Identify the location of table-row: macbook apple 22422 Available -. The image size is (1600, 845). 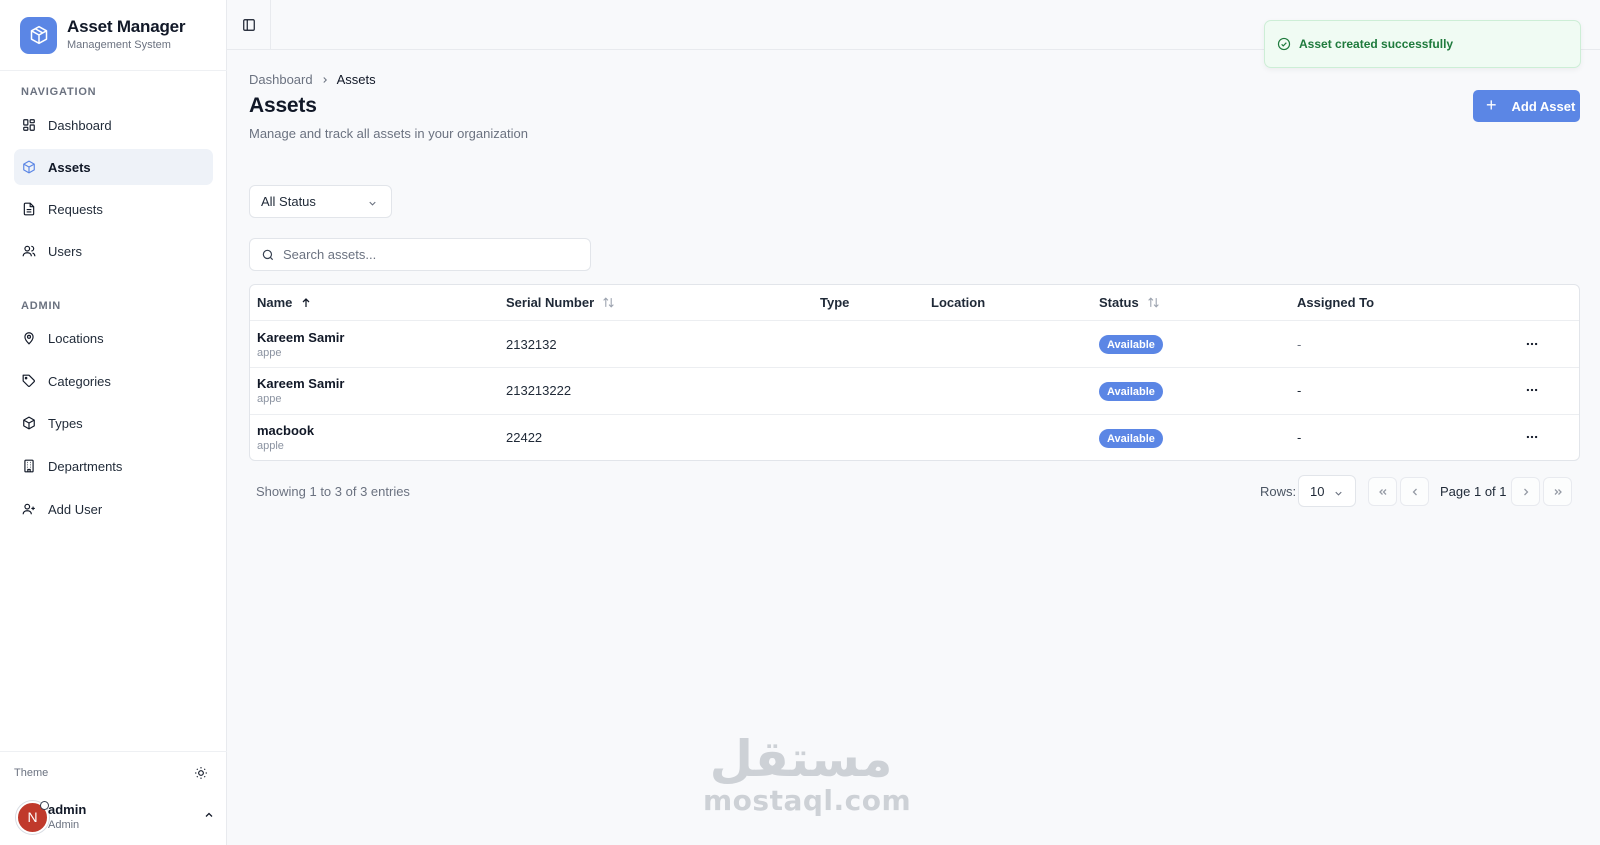
(914, 437).